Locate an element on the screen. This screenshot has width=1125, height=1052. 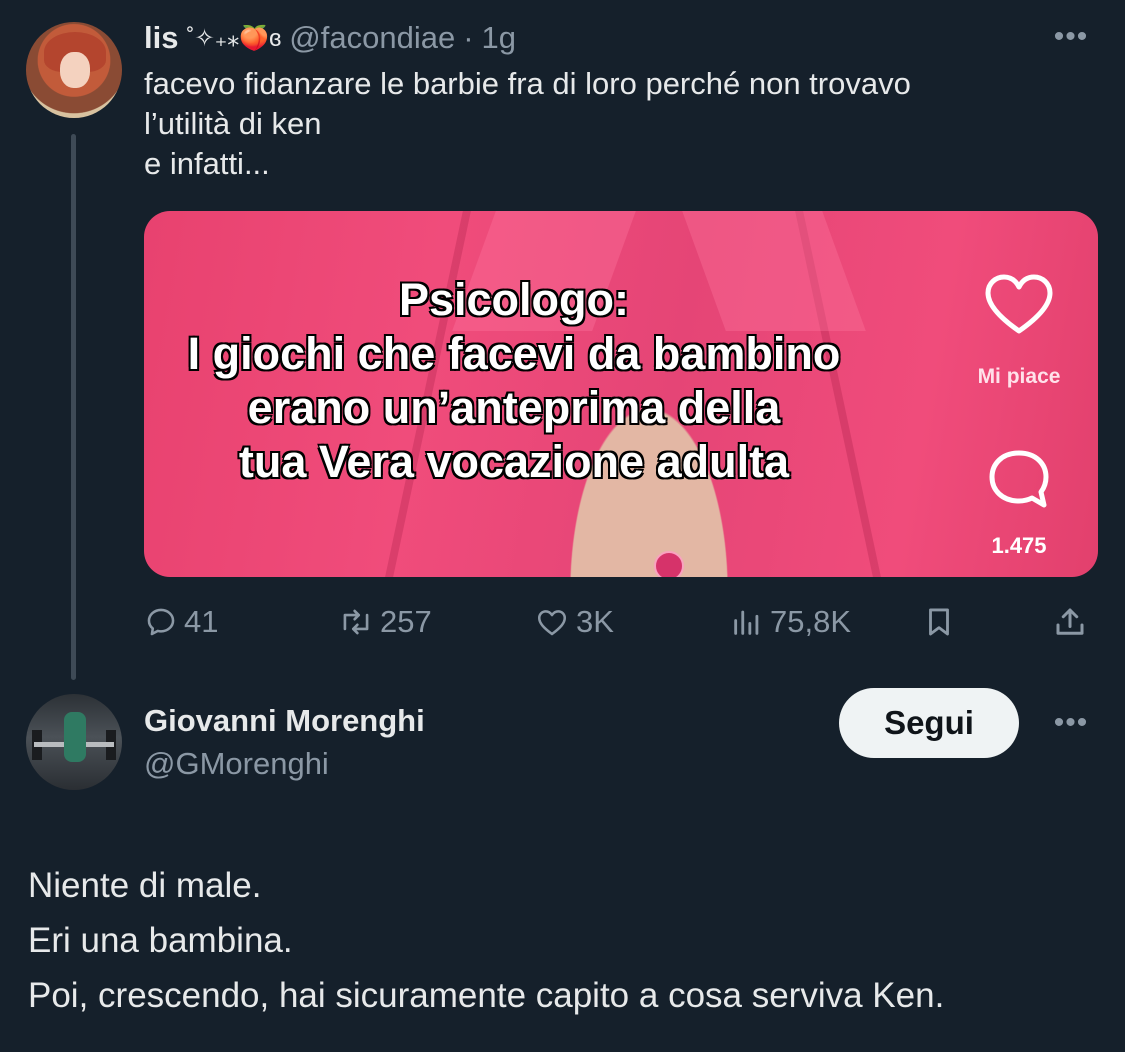
repost-icon is located at coordinates (356, 622).